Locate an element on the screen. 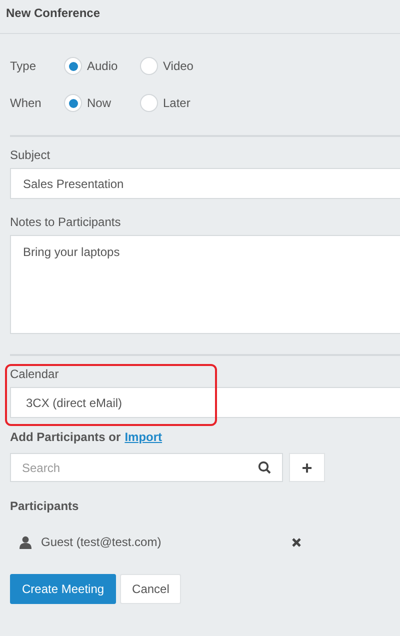  radio-option: Now is located at coordinates (102, 103).